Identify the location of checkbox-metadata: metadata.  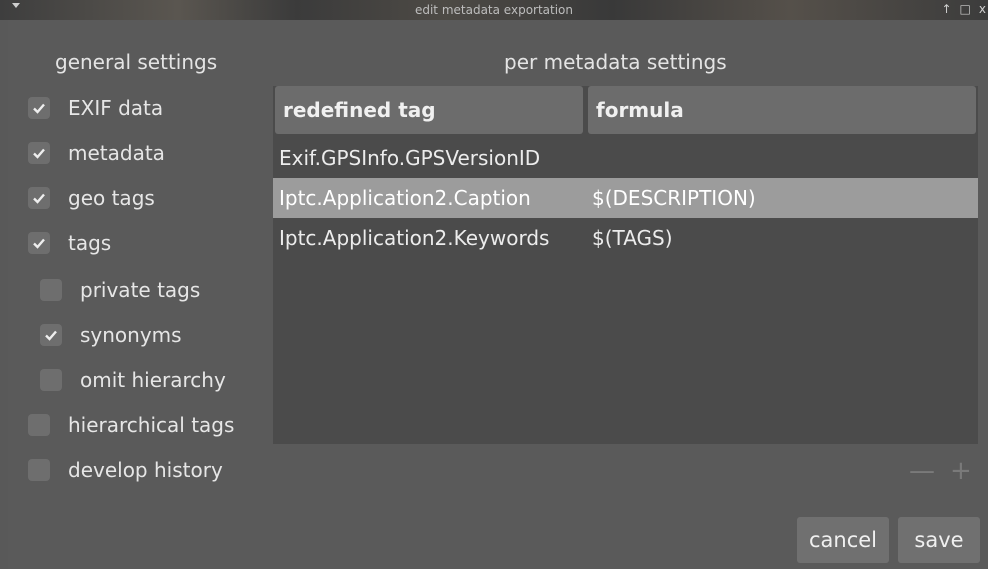
(96, 153).